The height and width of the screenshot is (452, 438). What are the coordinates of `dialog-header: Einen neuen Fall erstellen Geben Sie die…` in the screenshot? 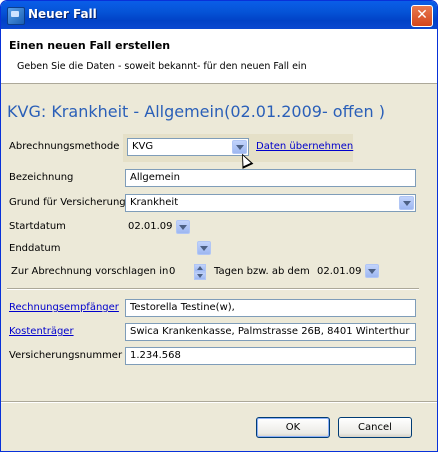 It's located at (219, 56).